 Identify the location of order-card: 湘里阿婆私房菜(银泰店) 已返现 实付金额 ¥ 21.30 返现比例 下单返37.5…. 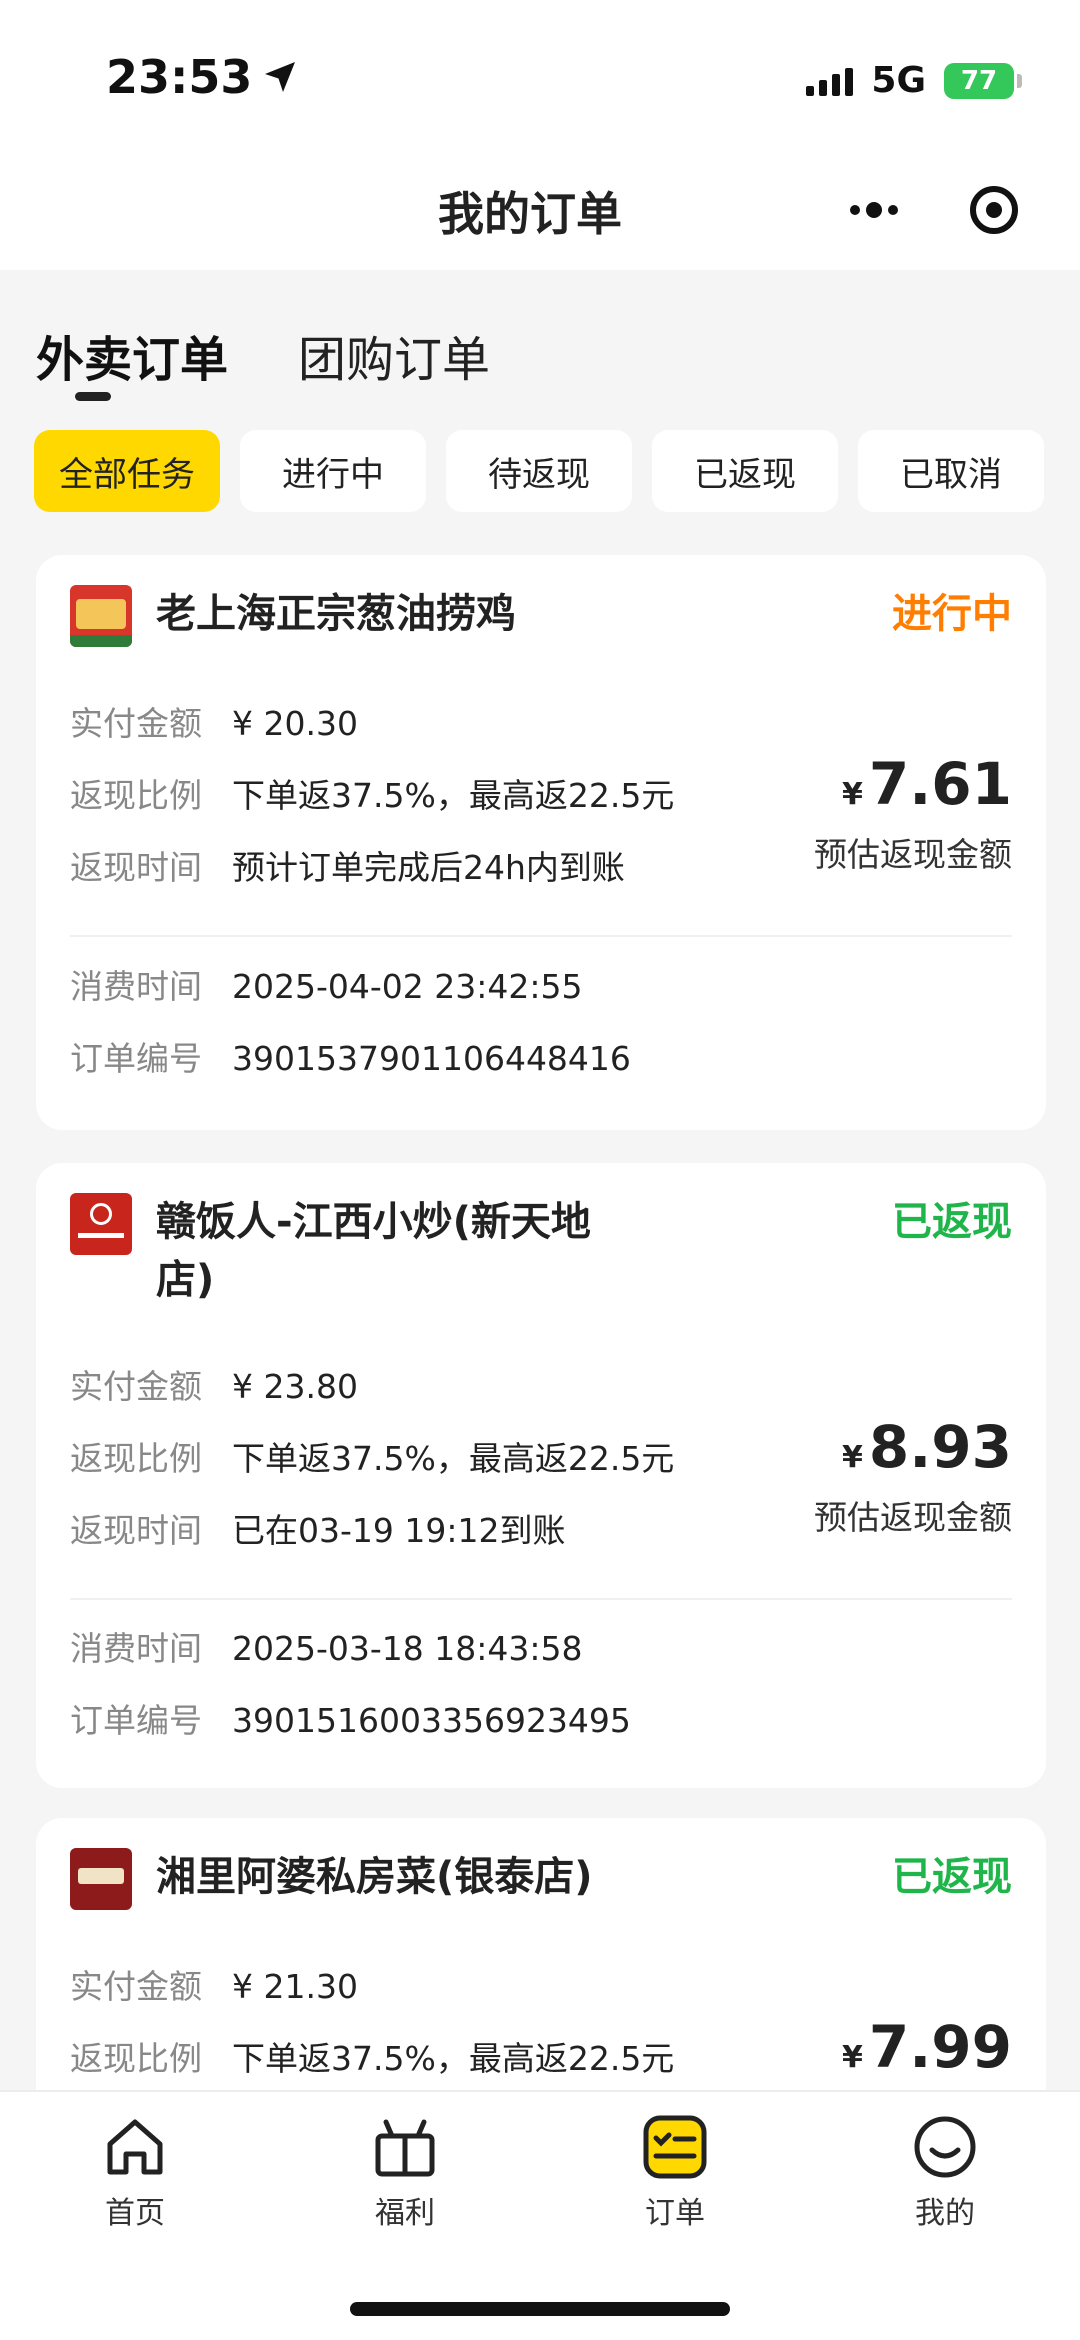
(541, 1954).